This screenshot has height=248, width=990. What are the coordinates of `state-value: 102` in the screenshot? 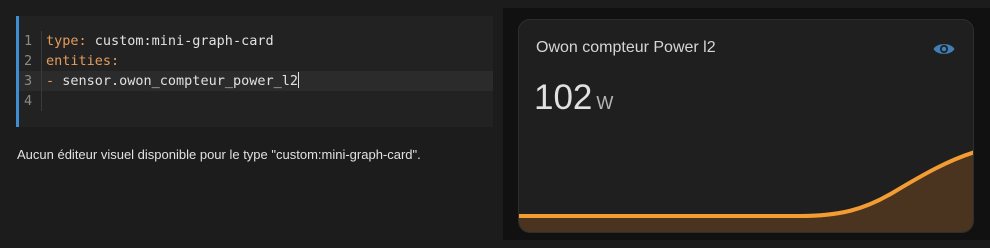 It's located at (563, 97).